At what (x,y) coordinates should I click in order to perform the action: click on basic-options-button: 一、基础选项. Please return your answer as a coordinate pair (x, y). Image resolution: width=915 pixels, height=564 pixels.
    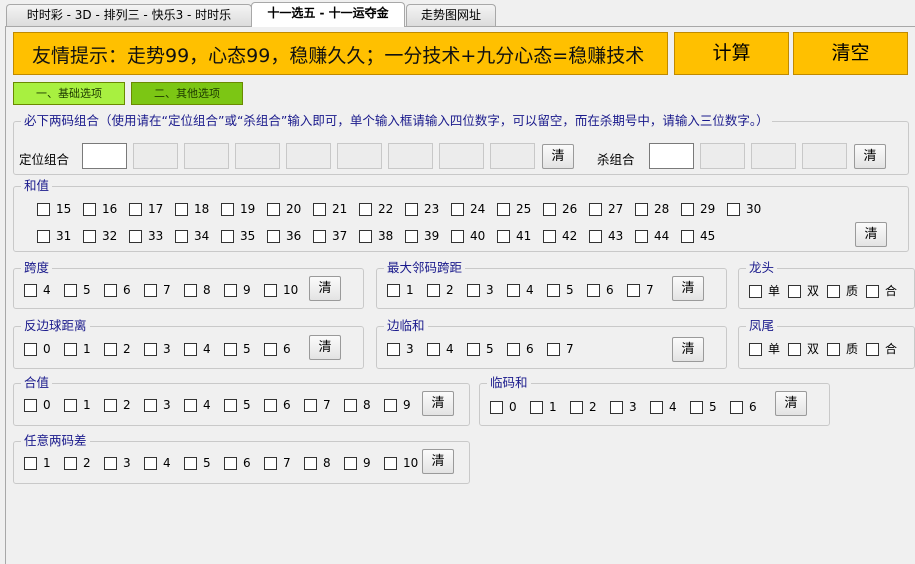
    Looking at the image, I should click on (69, 93).